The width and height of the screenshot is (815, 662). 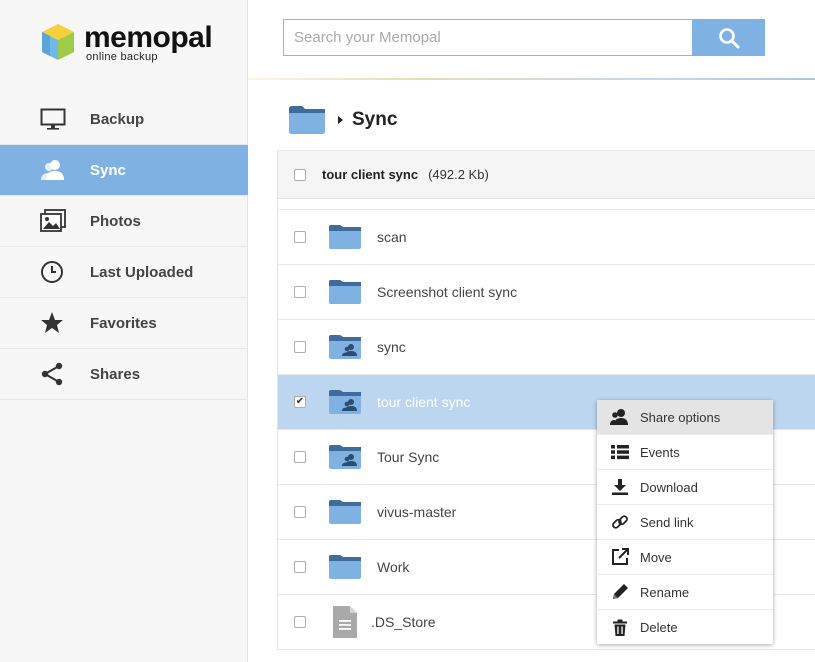 What do you see at coordinates (108, 170) in the screenshot?
I see `sidebar-item-label: Sync` at bounding box center [108, 170].